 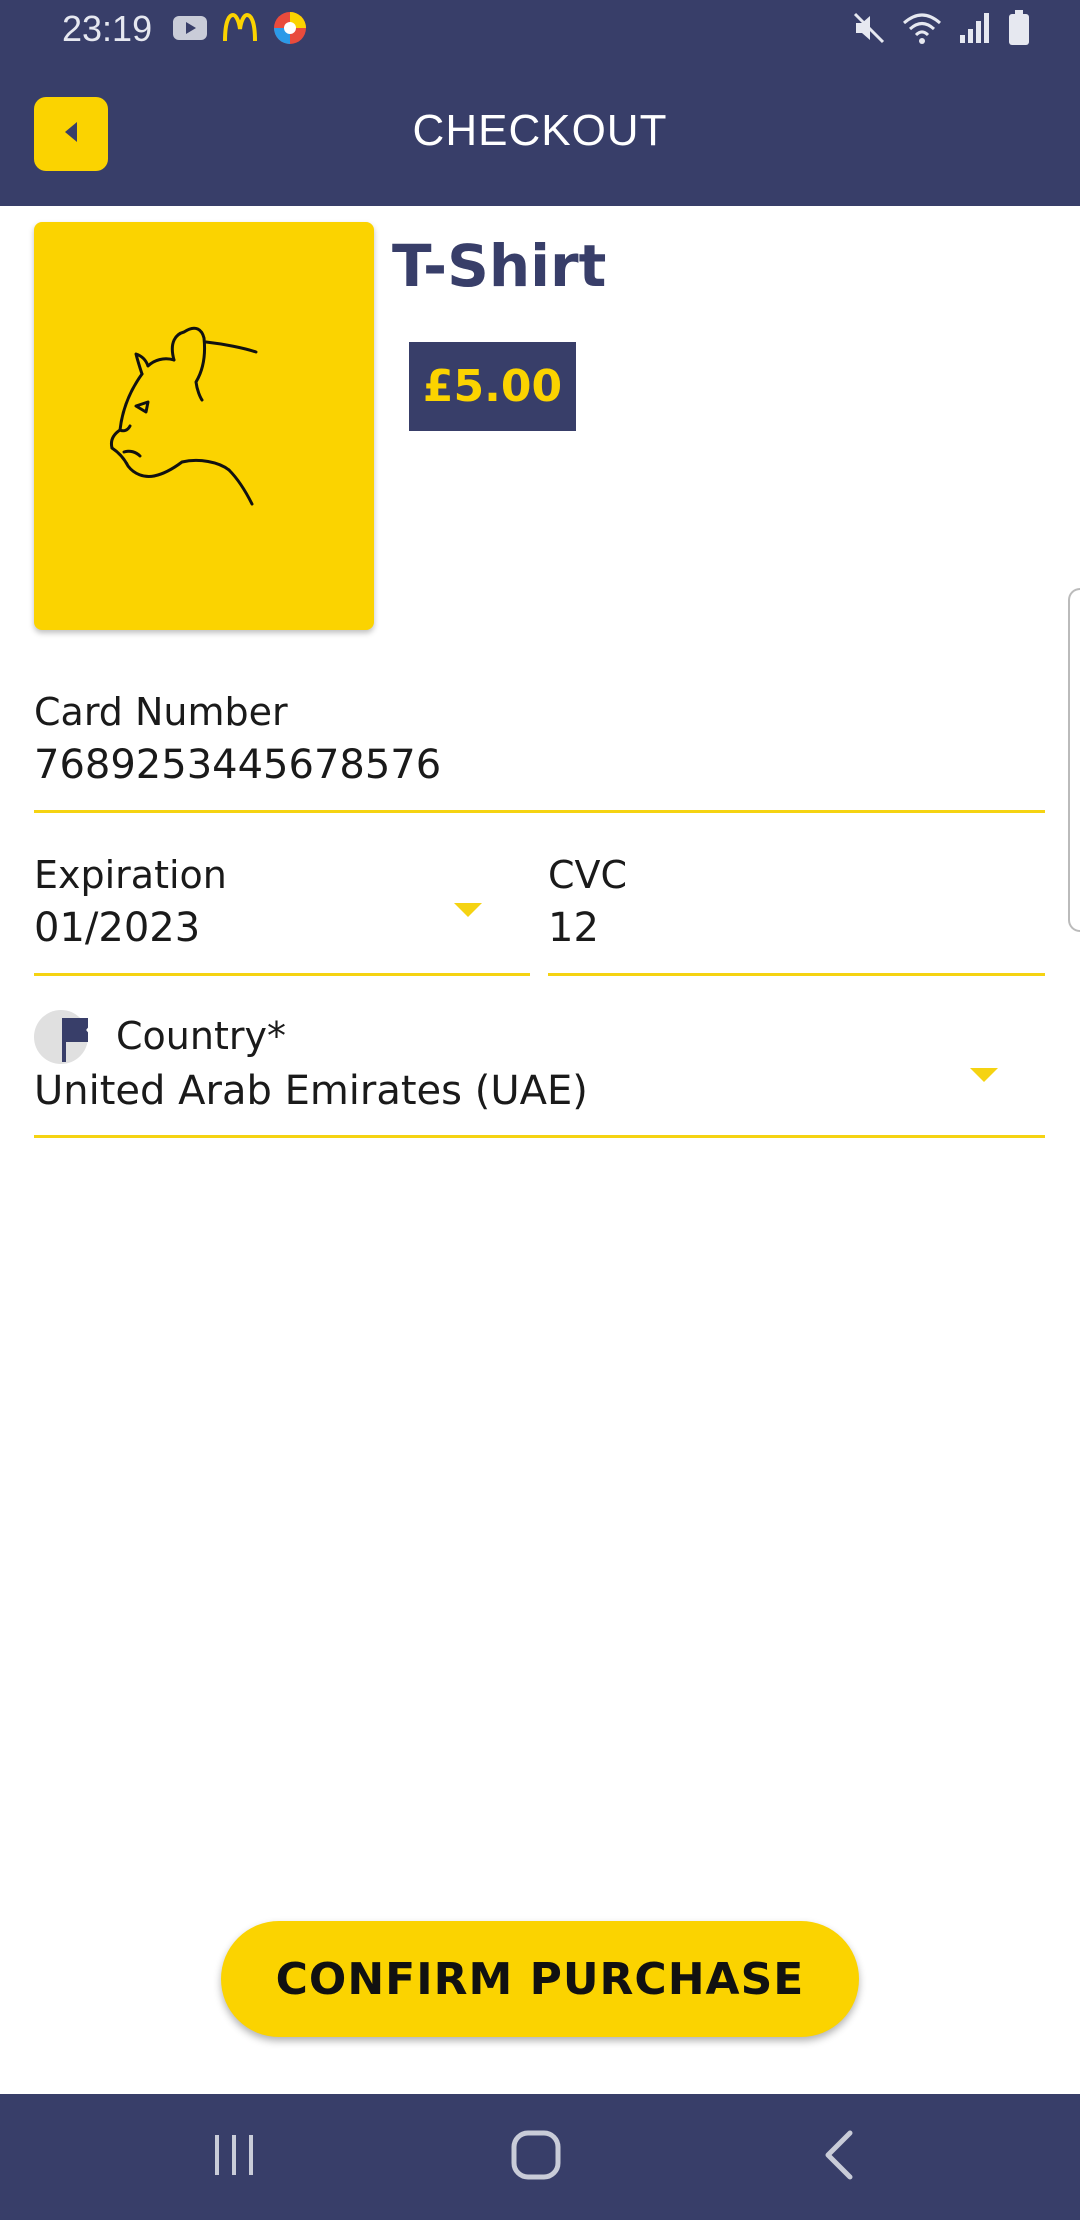 What do you see at coordinates (539, 751) in the screenshot?
I see `card-number-field: Card Number 7689253445678576` at bounding box center [539, 751].